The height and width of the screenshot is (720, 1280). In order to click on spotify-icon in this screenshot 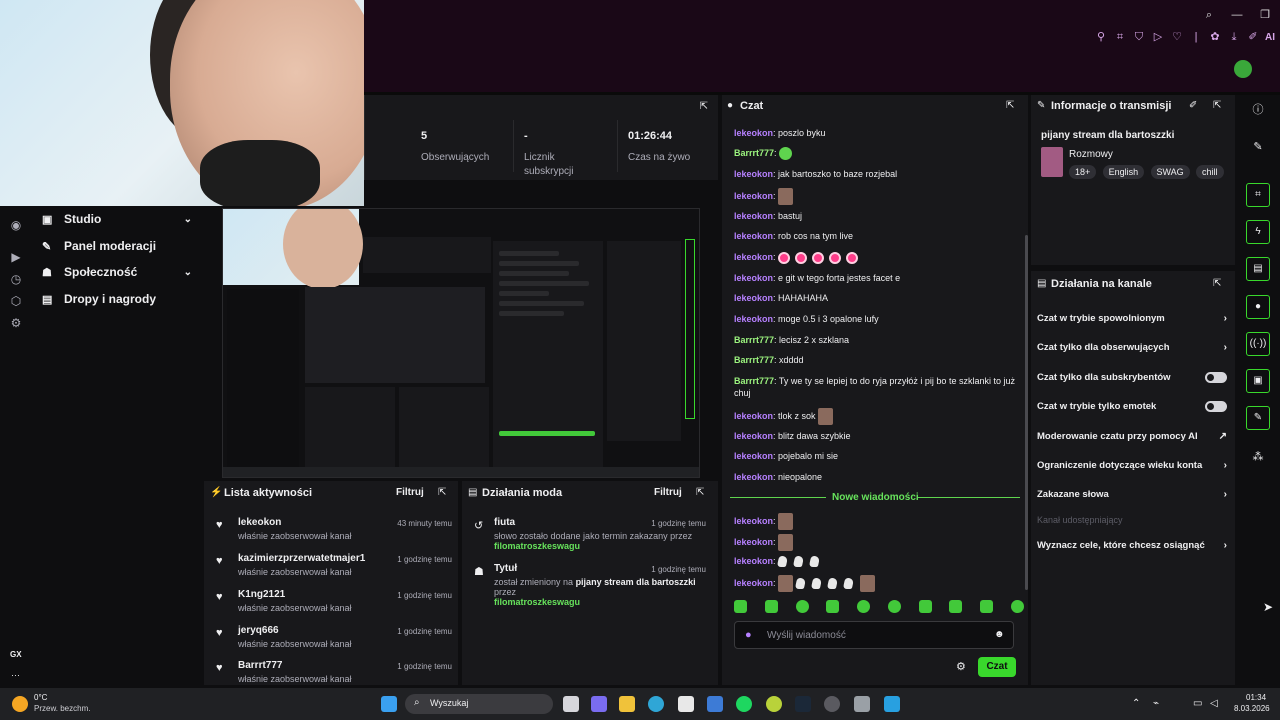, I will do `click(744, 704)`.